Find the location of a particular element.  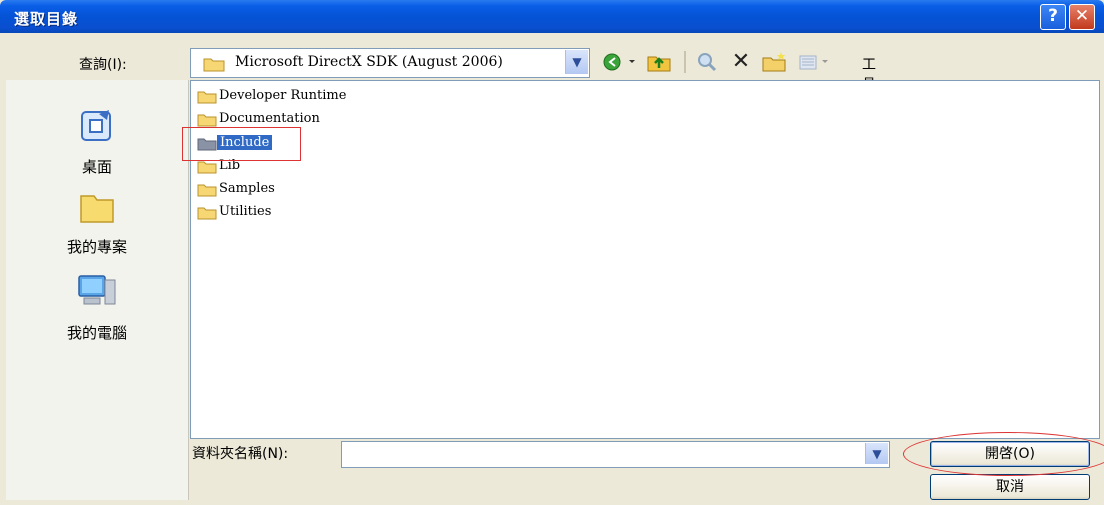

computer-icon is located at coordinates (97, 290).